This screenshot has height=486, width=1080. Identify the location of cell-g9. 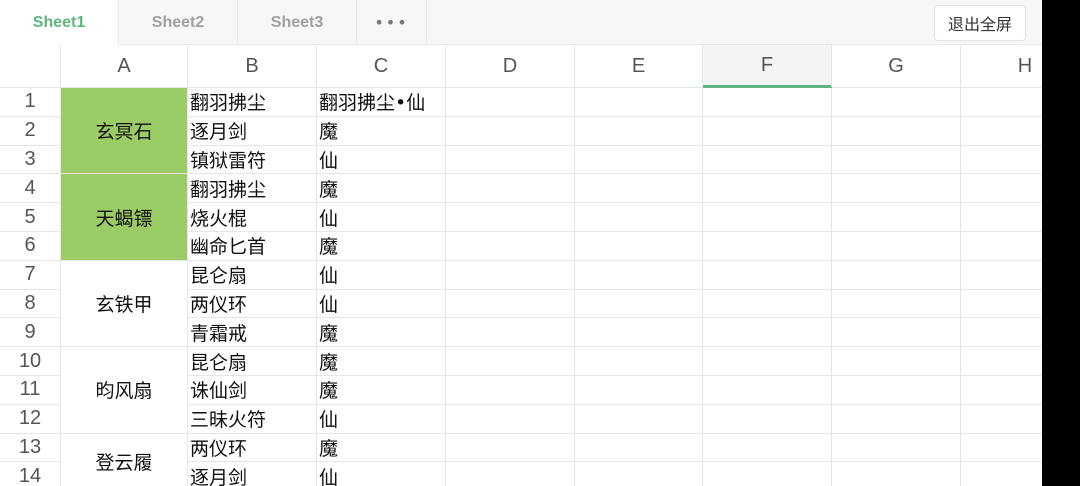
(896, 333).